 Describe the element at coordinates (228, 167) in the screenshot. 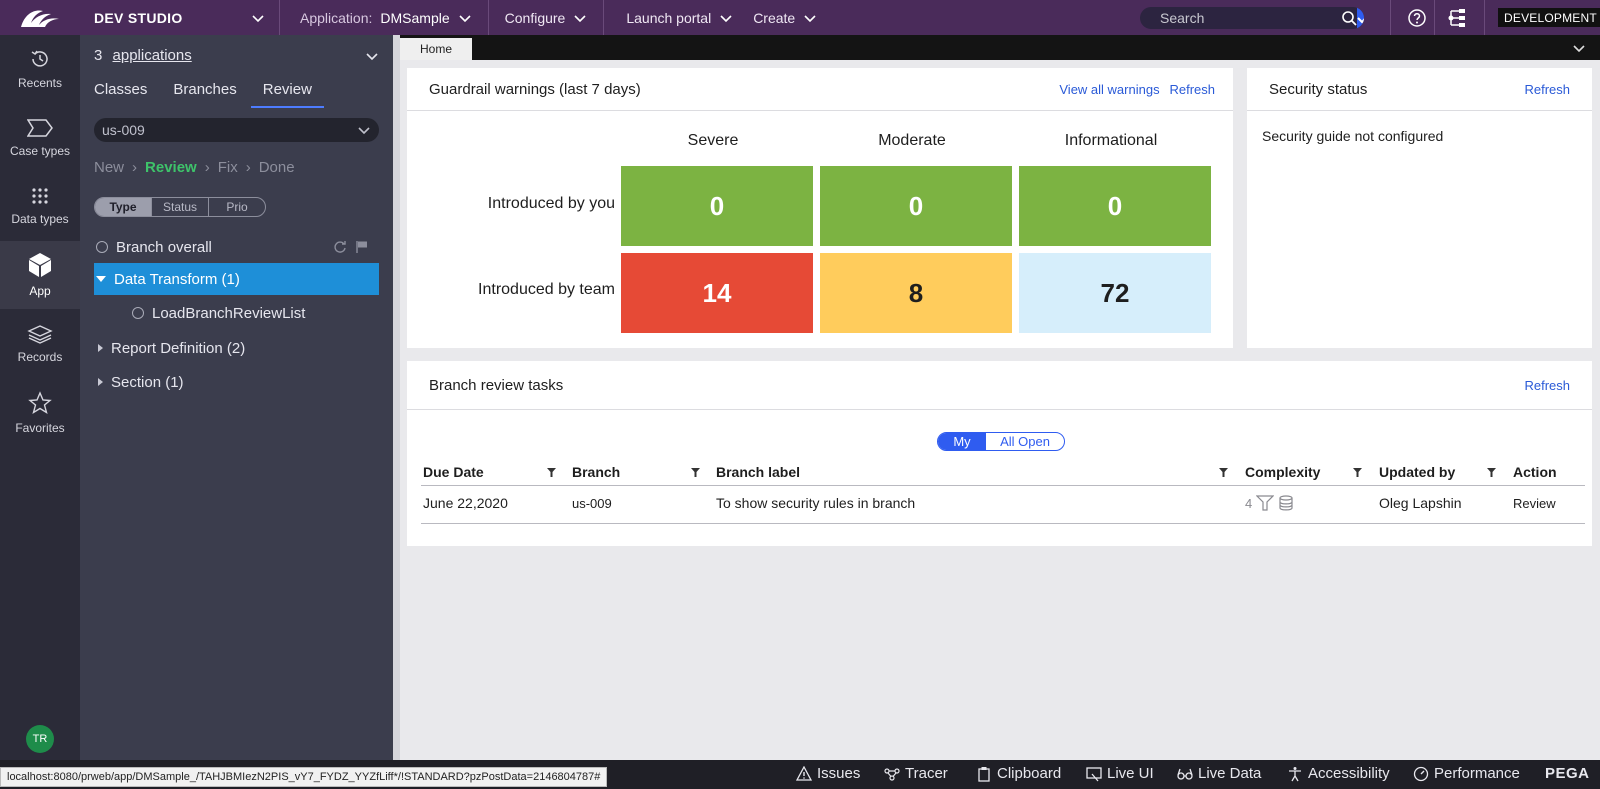

I see `stage-fix: Fix` at that location.